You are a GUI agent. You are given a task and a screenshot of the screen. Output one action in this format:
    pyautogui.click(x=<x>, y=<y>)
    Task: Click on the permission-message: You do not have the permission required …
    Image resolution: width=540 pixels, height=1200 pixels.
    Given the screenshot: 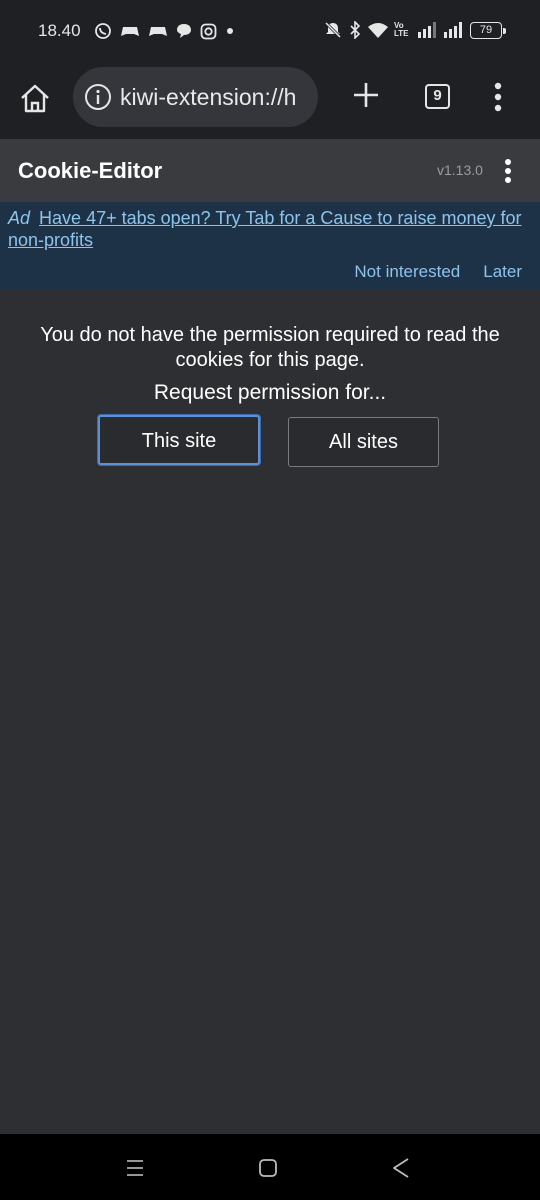 What is the action you would take?
    pyautogui.click(x=270, y=347)
    